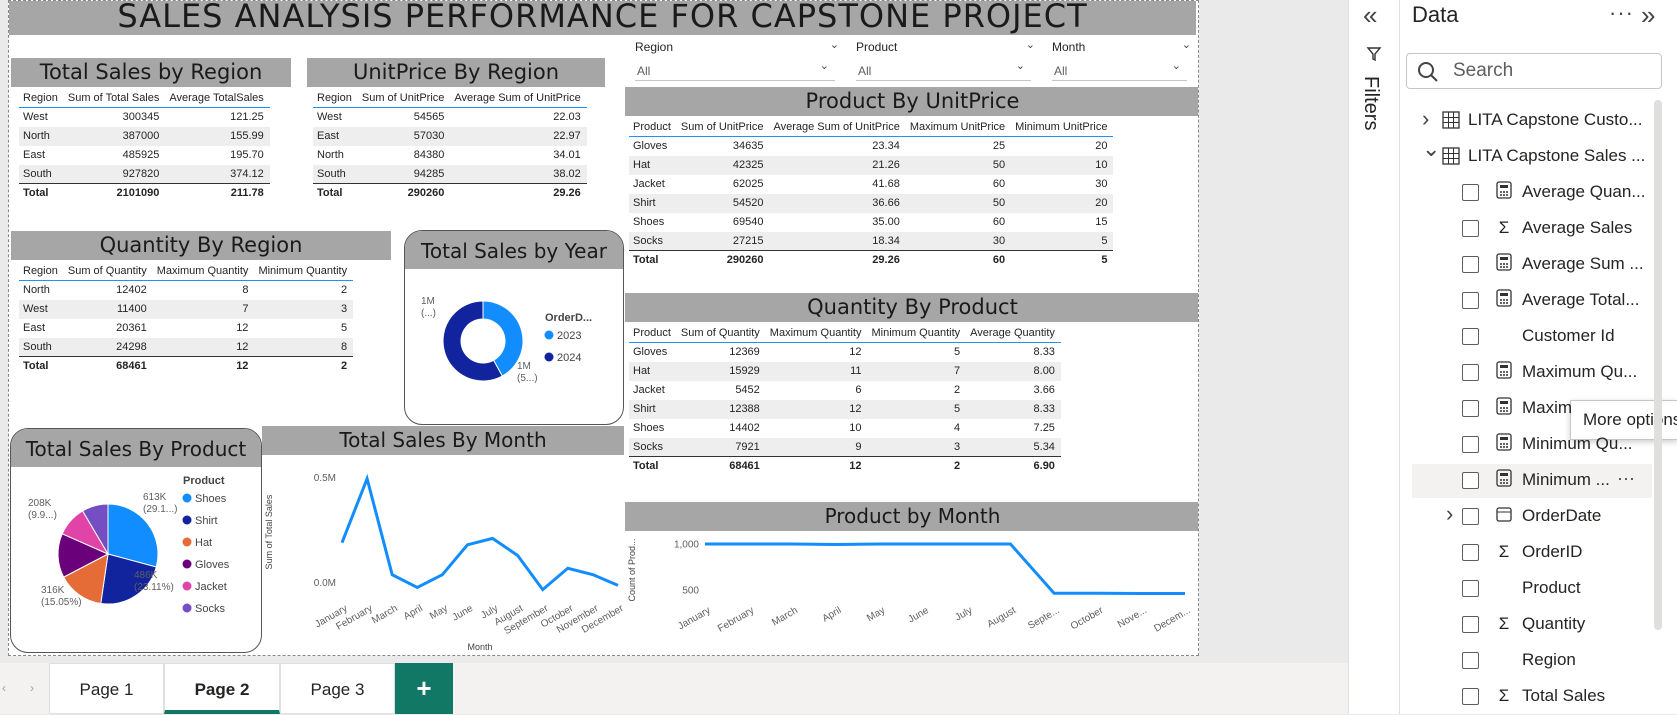  Describe the element at coordinates (335, 193) in the screenshot. I see `table-cell: Total` at that location.